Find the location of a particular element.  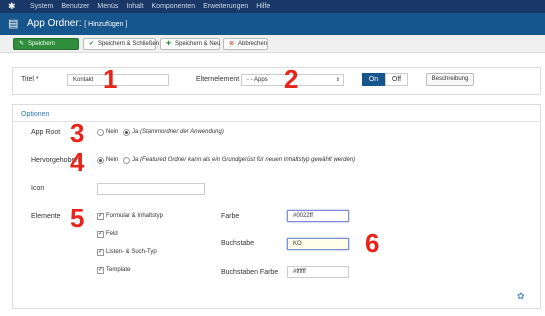

settings-puzzle-icon: ✿ is located at coordinates (522, 296).